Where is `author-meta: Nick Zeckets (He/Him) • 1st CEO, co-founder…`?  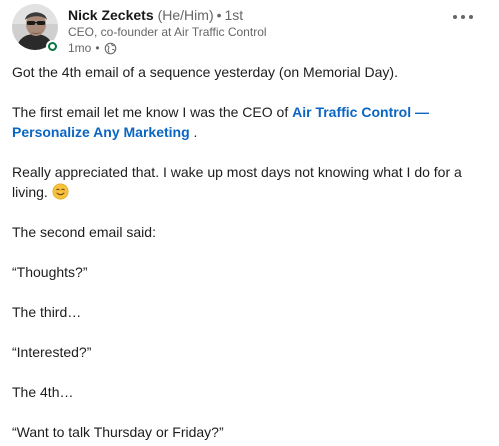 author-meta: Nick Zeckets (He/Him) • 1st CEO, co-founder… is located at coordinates (167, 31).